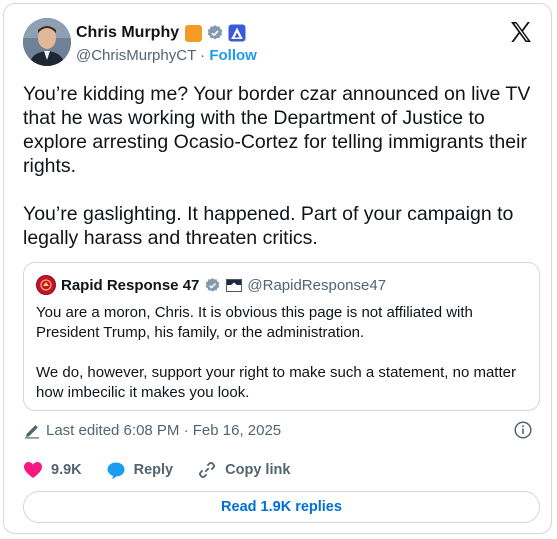  I want to click on link-icon, so click(207, 470).